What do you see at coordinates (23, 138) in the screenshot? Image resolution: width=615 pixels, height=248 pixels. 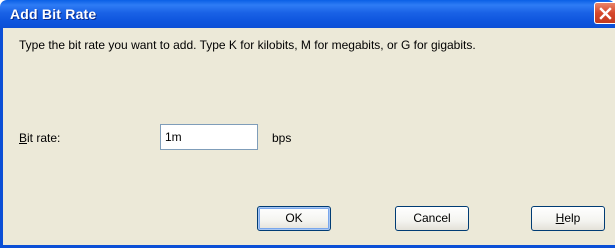 I see `bit-rate-accelerator: B` at bounding box center [23, 138].